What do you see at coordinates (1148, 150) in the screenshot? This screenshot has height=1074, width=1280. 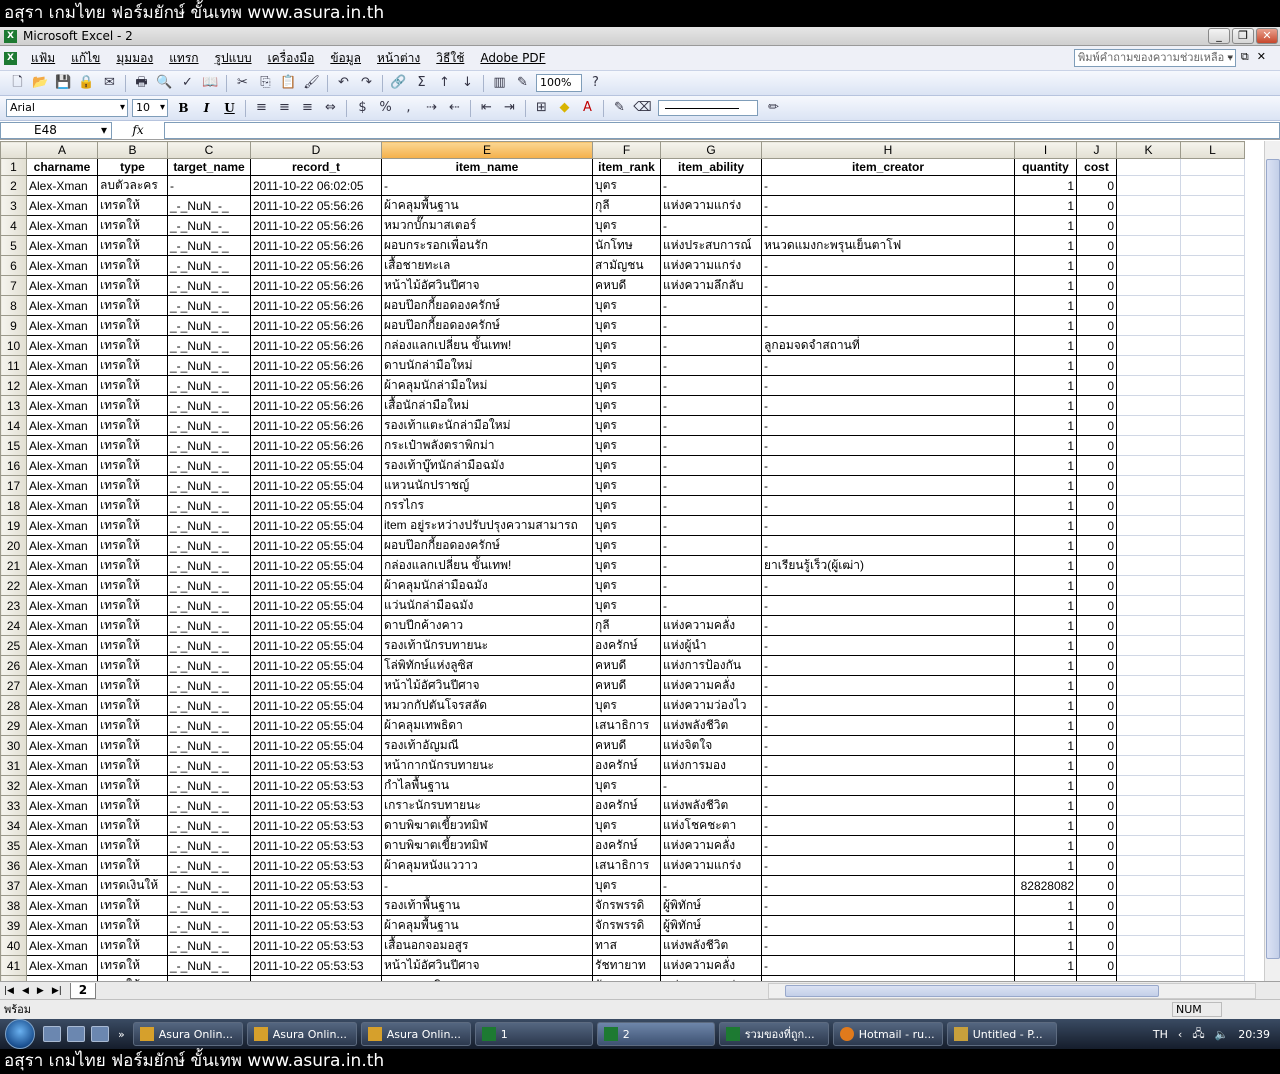 I see `column-header: K` at bounding box center [1148, 150].